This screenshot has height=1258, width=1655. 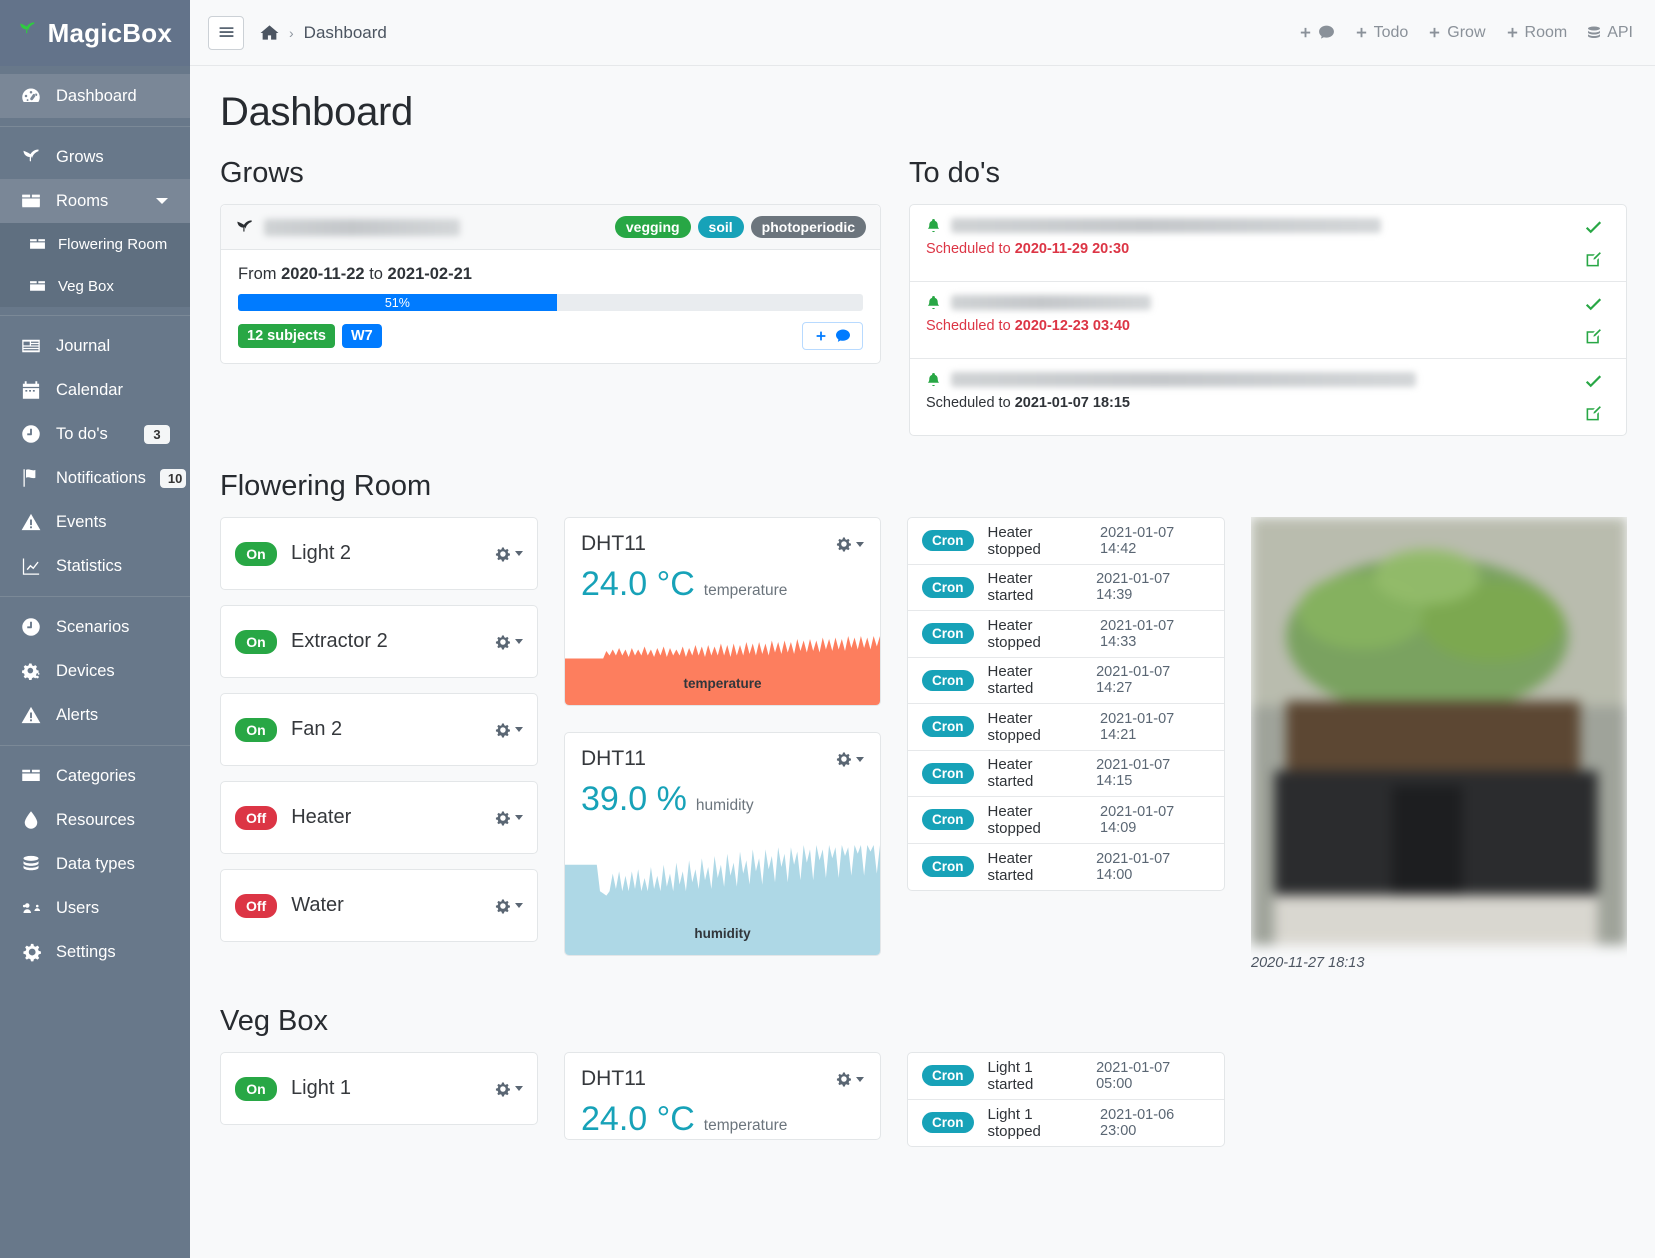 I want to click on photo-container: 2020-11-27 18:13, so click(x=1439, y=744).